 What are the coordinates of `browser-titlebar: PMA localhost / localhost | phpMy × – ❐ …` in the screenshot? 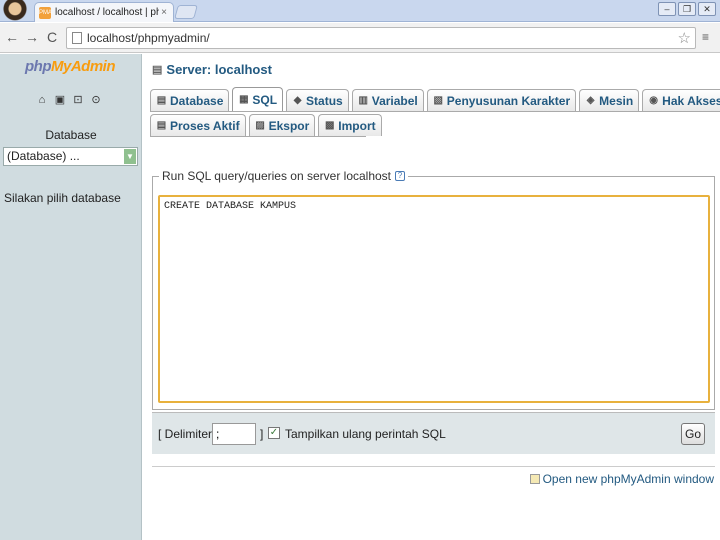 It's located at (360, 11).